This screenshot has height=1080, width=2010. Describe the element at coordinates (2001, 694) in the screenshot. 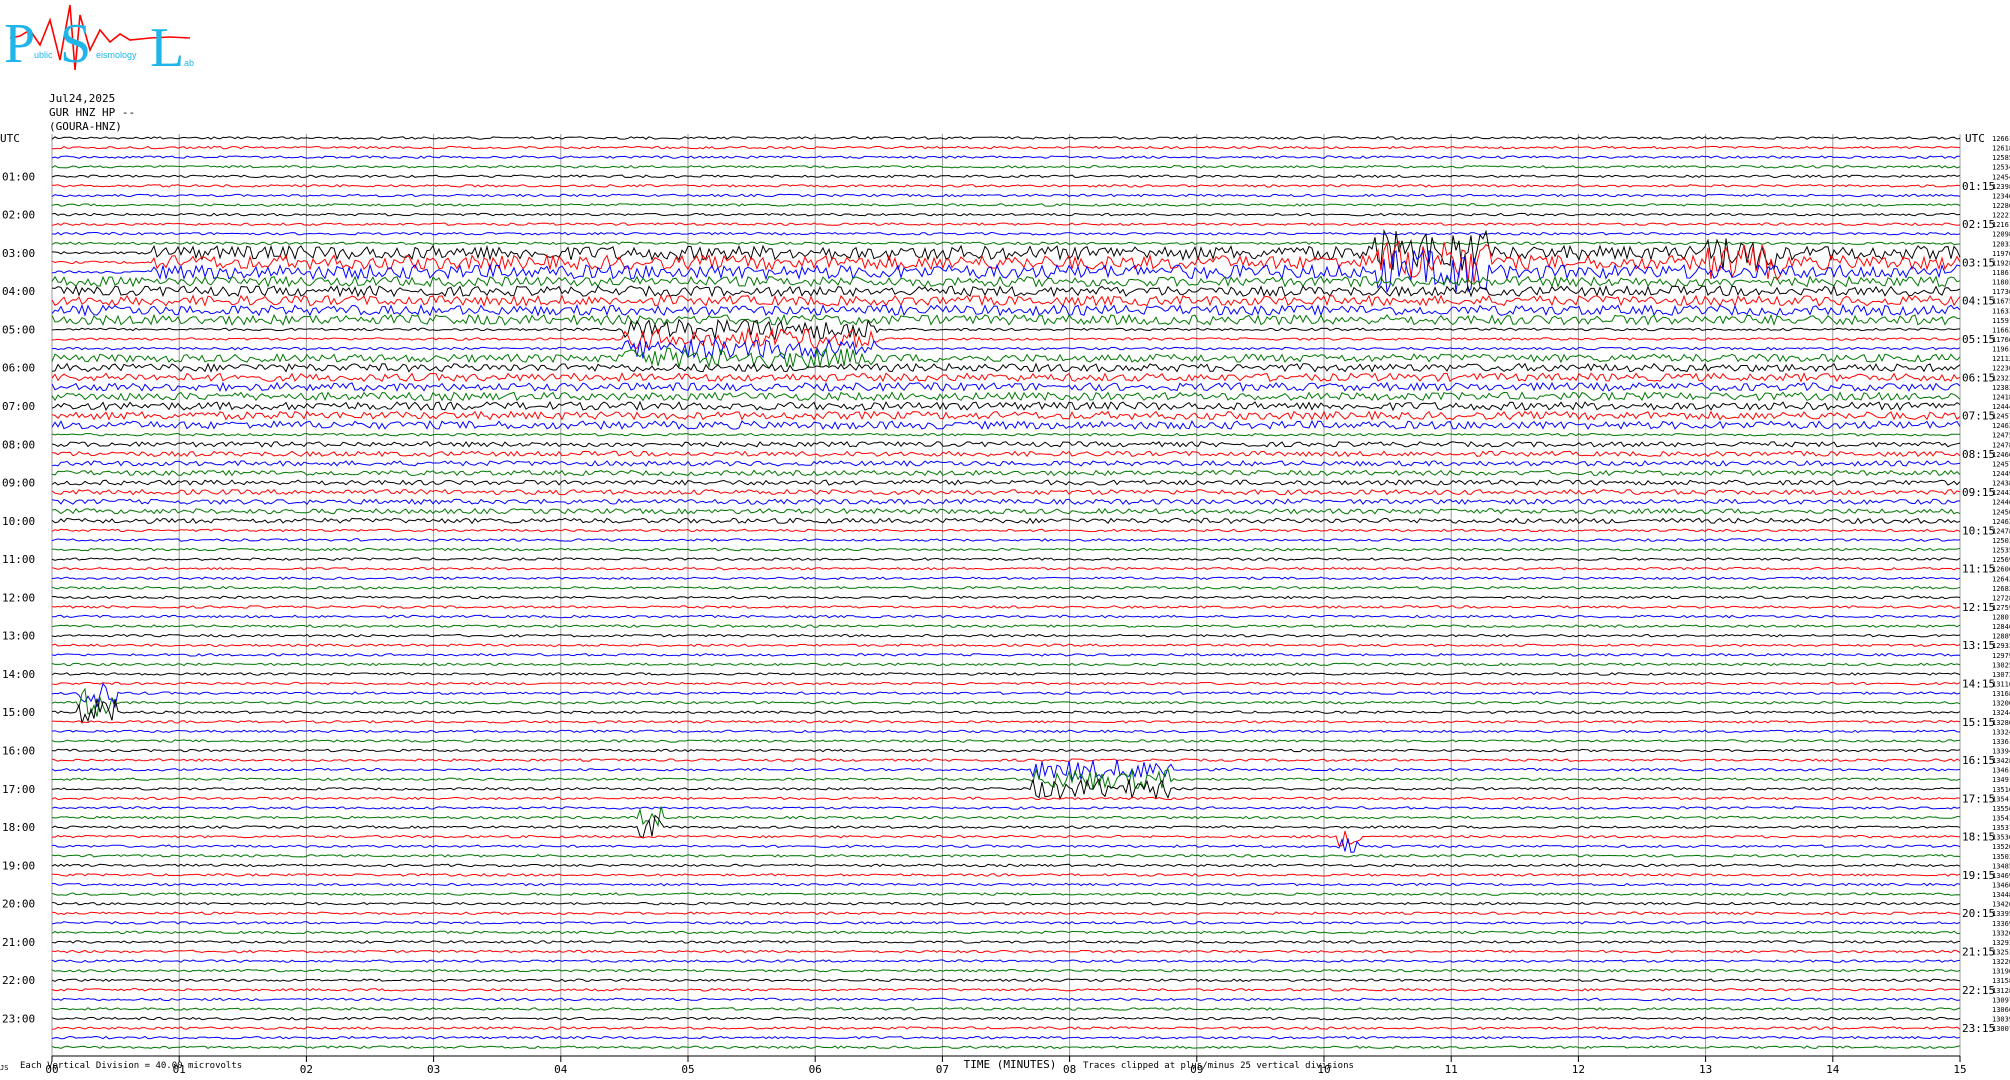

I see `trace-value-label: 13168` at that location.